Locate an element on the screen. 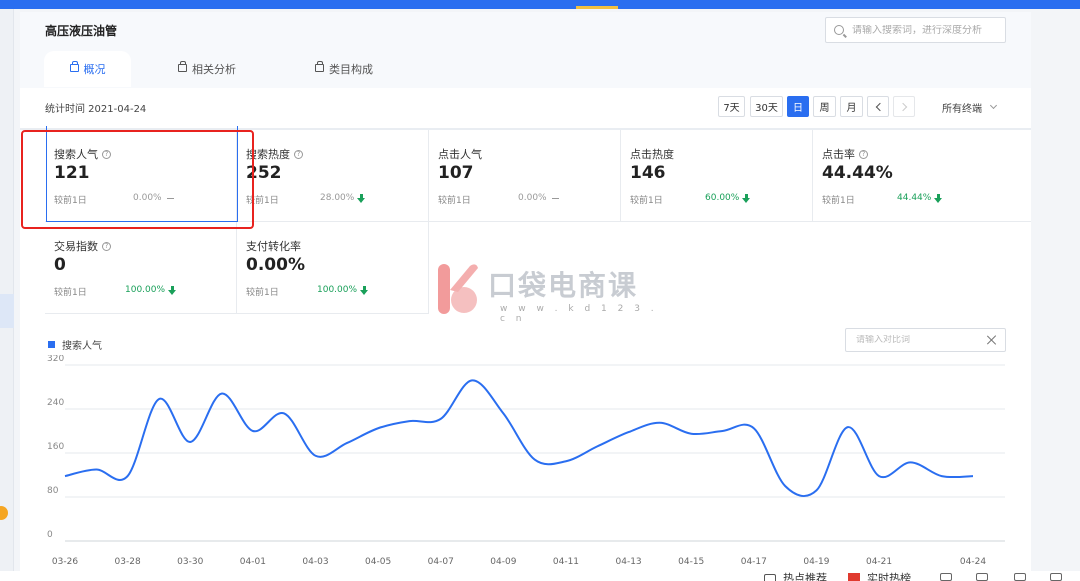 This screenshot has width=1080, height=581. compare-keyword-box is located at coordinates (925, 340).